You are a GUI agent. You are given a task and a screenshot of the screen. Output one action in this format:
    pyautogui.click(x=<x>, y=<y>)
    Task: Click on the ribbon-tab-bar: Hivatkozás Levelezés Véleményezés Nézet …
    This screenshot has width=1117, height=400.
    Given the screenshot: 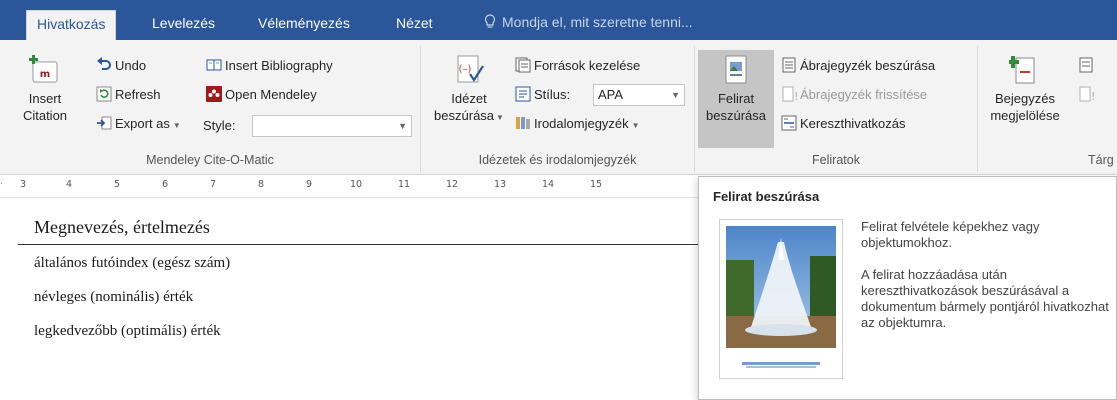 What is the action you would take?
    pyautogui.click(x=558, y=20)
    